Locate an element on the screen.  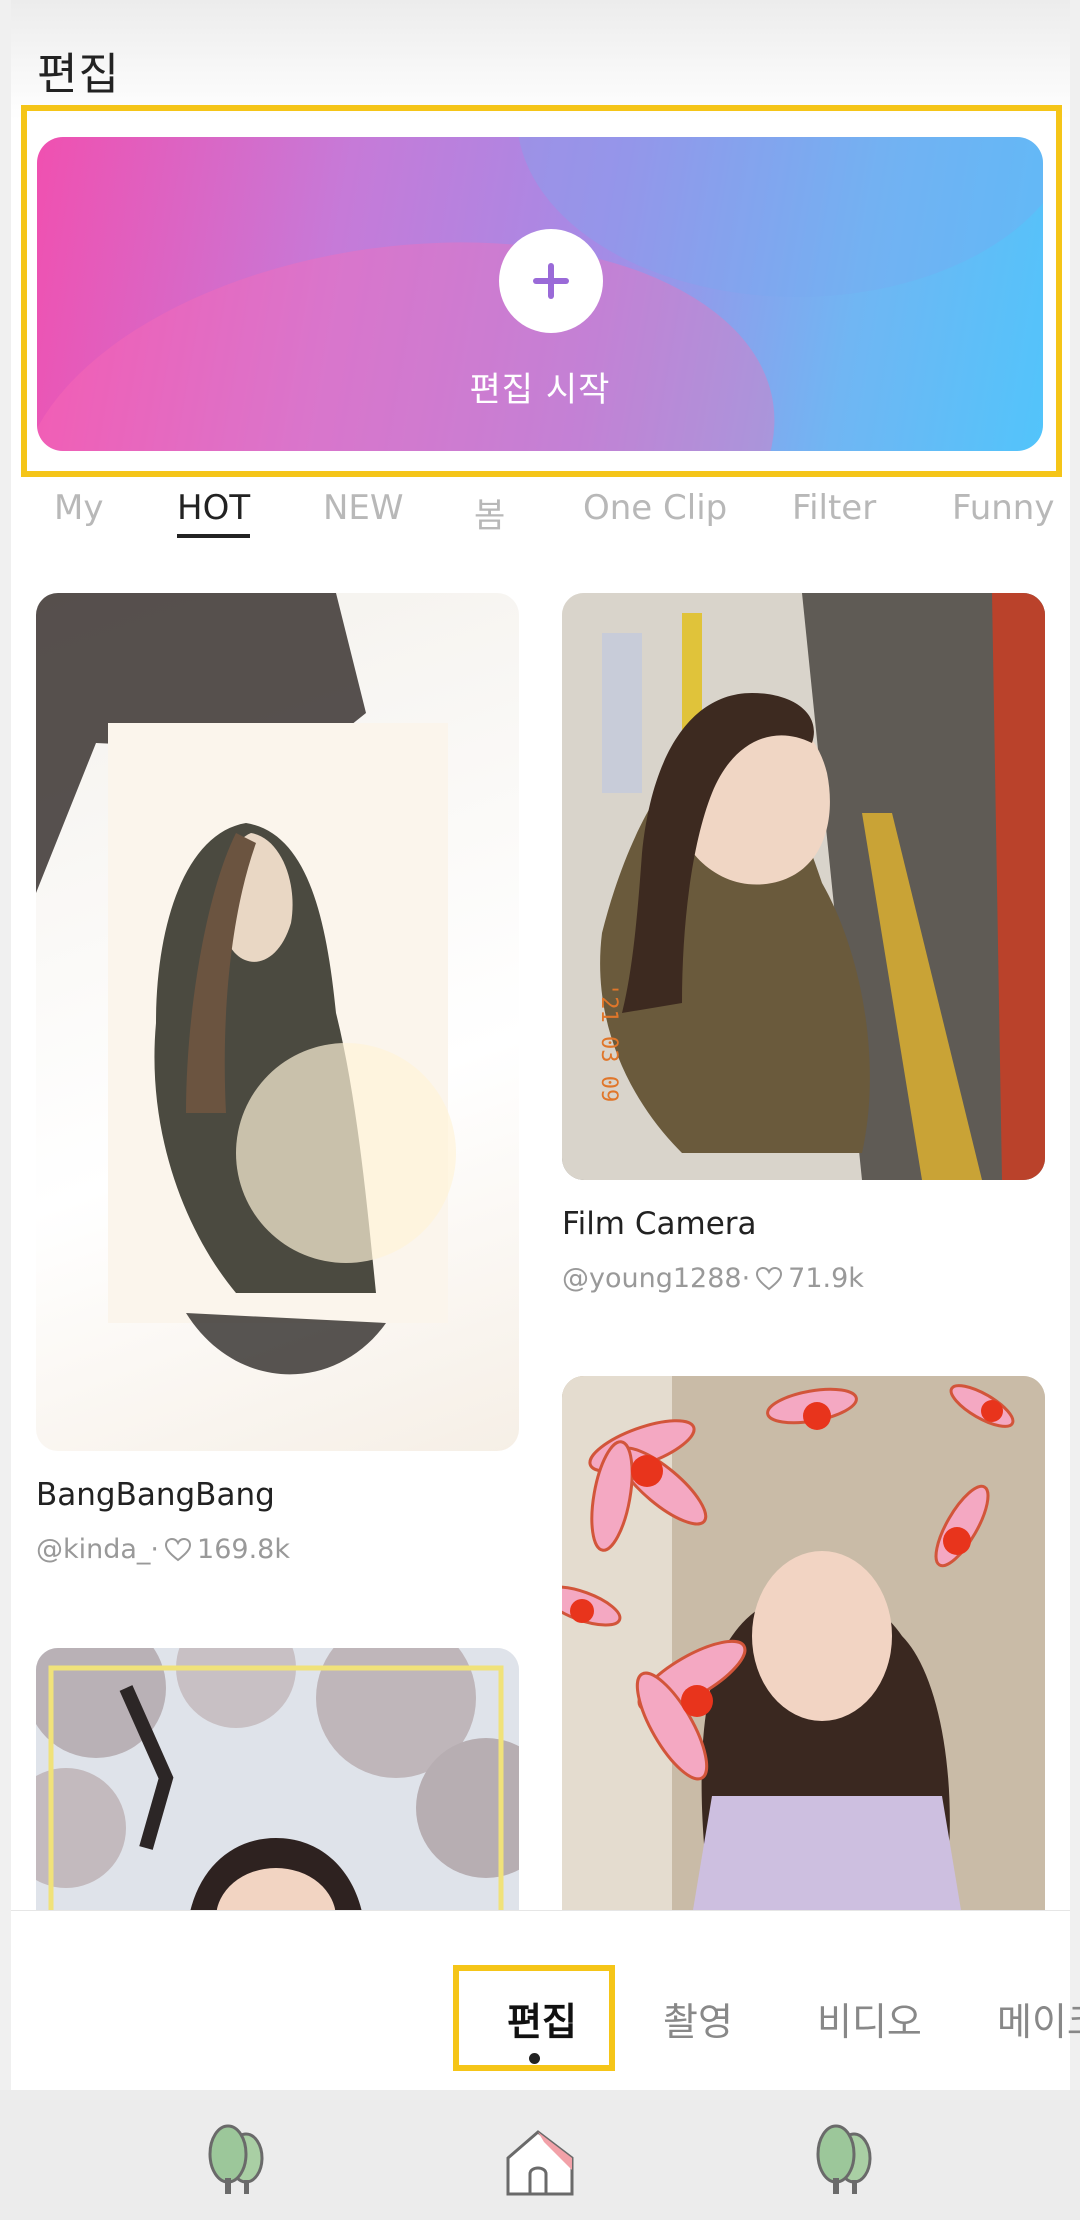
nav-right-button is located at coordinates (844, 2160).